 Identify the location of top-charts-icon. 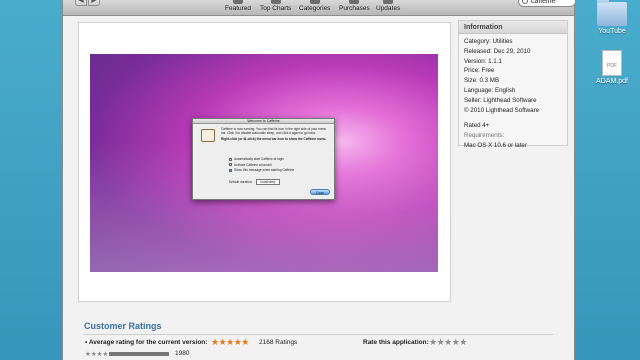
(275, 2).